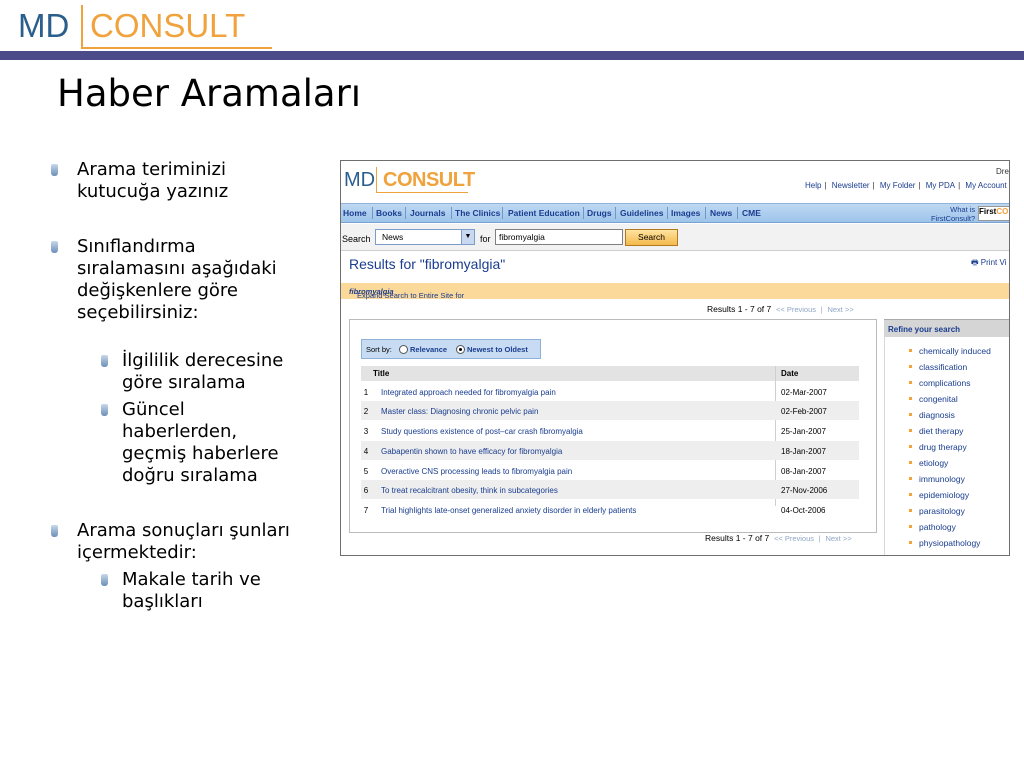  What do you see at coordinates (942, 479) in the screenshot?
I see `refine-item: immunology` at bounding box center [942, 479].